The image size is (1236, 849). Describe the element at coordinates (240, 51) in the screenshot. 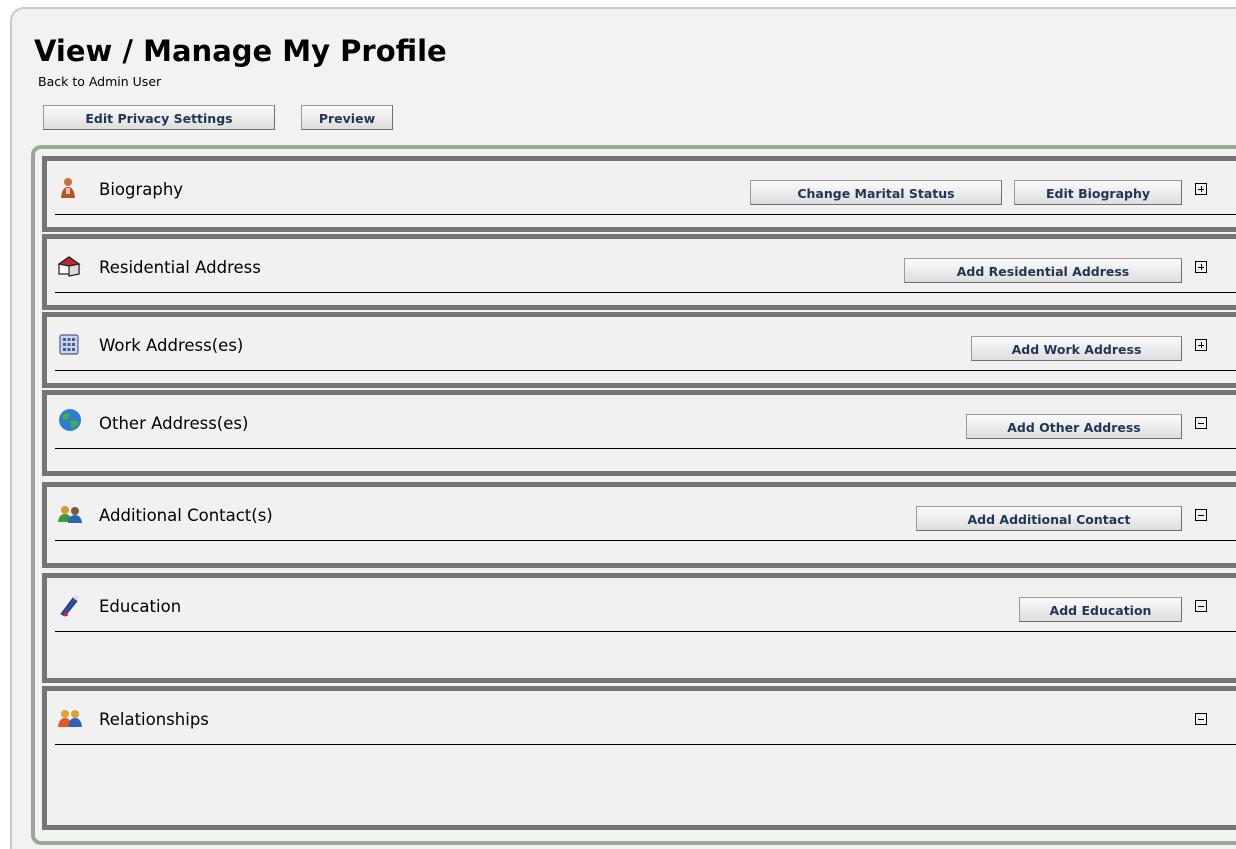

I see `page-title: View / Manage My Profile` at that location.